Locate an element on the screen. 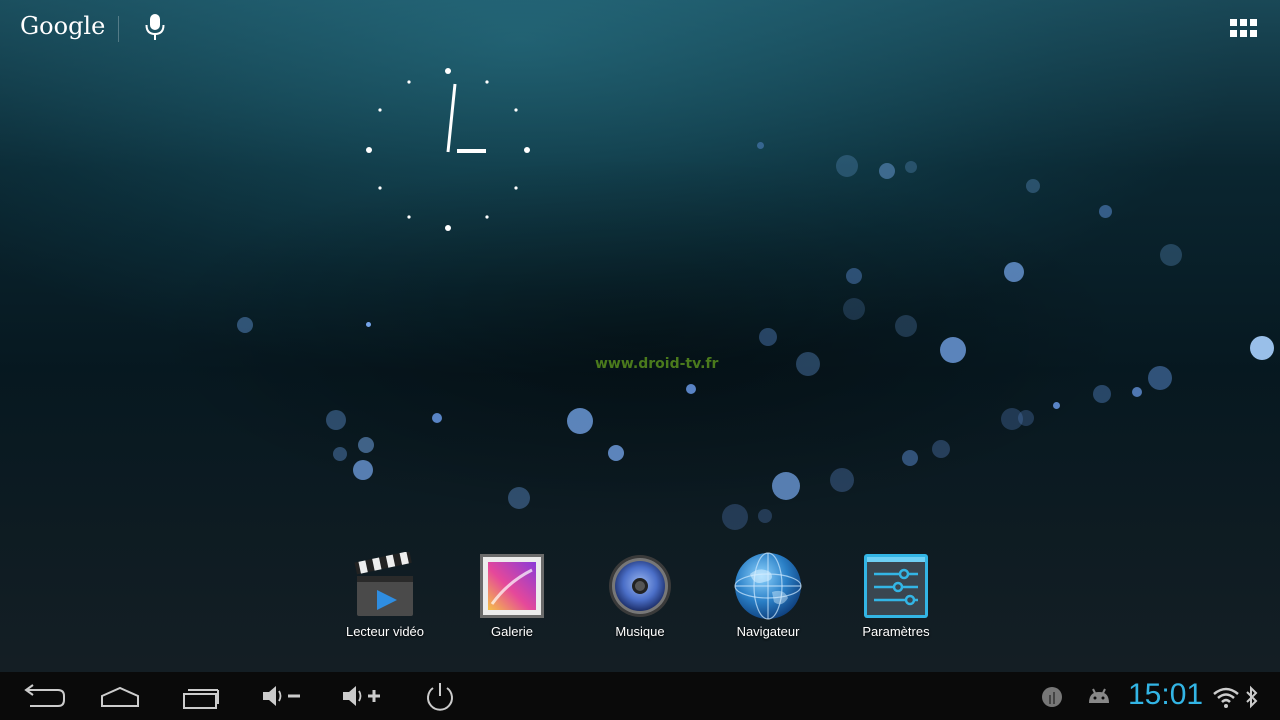 The height and width of the screenshot is (720, 1280). power-icon is located at coordinates (440, 697).